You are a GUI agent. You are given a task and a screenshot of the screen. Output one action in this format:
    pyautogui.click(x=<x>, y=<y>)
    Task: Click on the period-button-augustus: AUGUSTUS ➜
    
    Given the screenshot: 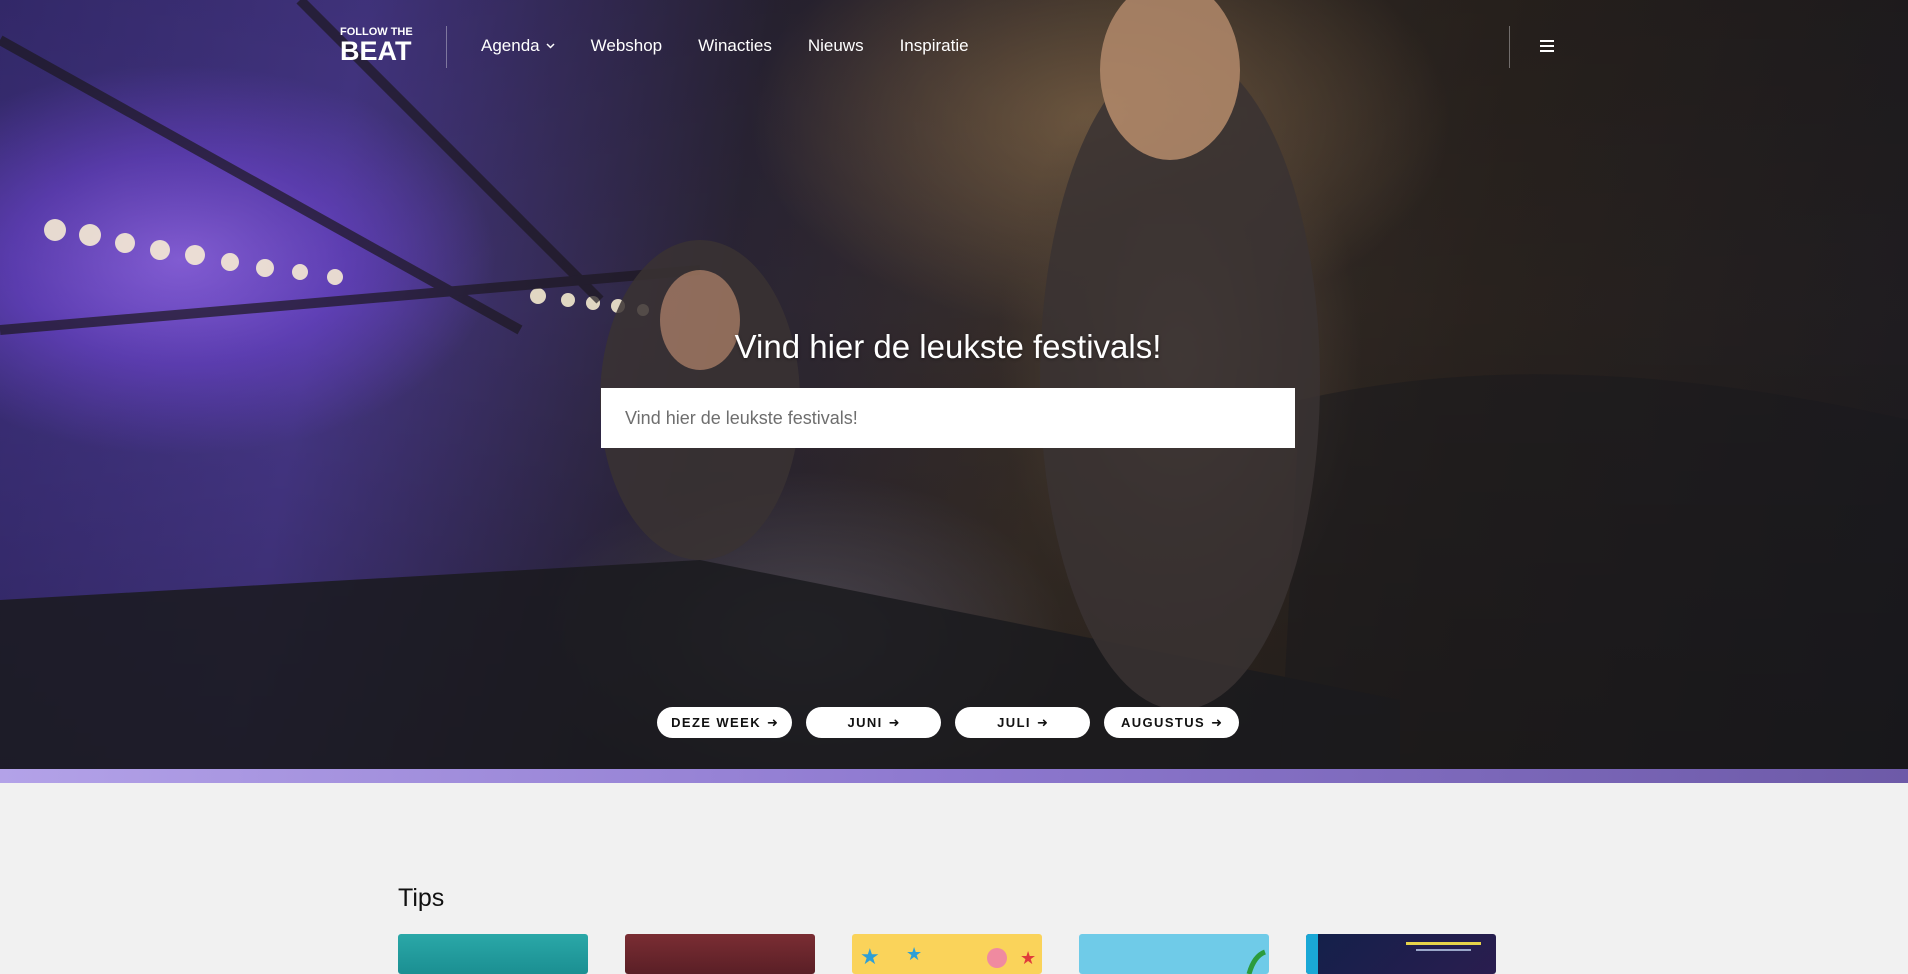 What is the action you would take?
    pyautogui.click(x=1171, y=722)
    